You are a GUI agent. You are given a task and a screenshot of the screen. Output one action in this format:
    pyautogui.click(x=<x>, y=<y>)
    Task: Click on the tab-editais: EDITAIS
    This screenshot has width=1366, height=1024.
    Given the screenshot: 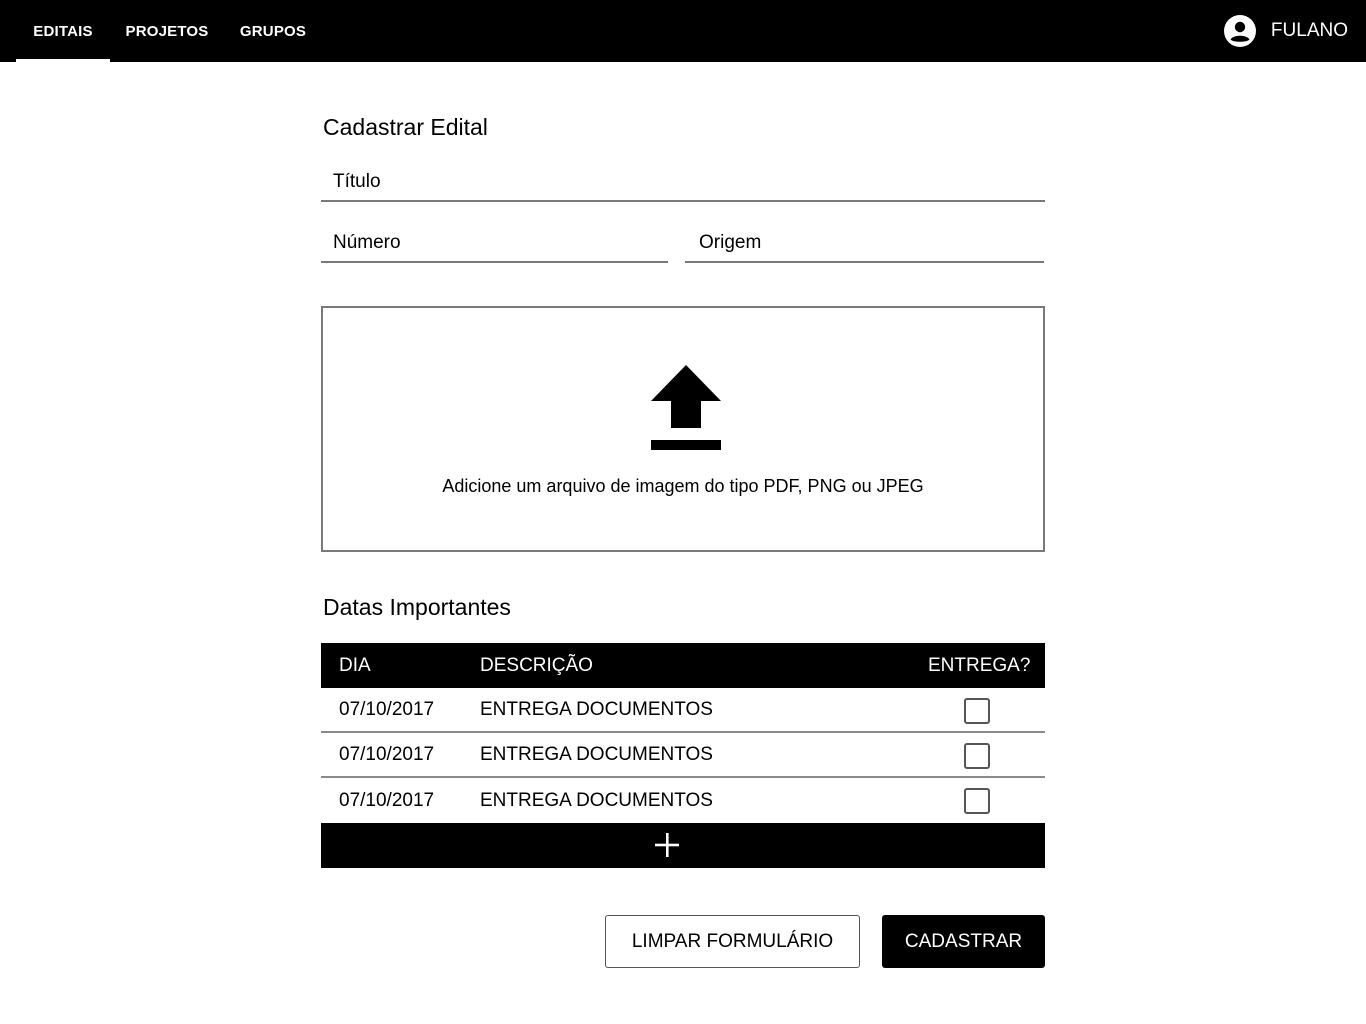 What is the action you would take?
    pyautogui.click(x=63, y=31)
    